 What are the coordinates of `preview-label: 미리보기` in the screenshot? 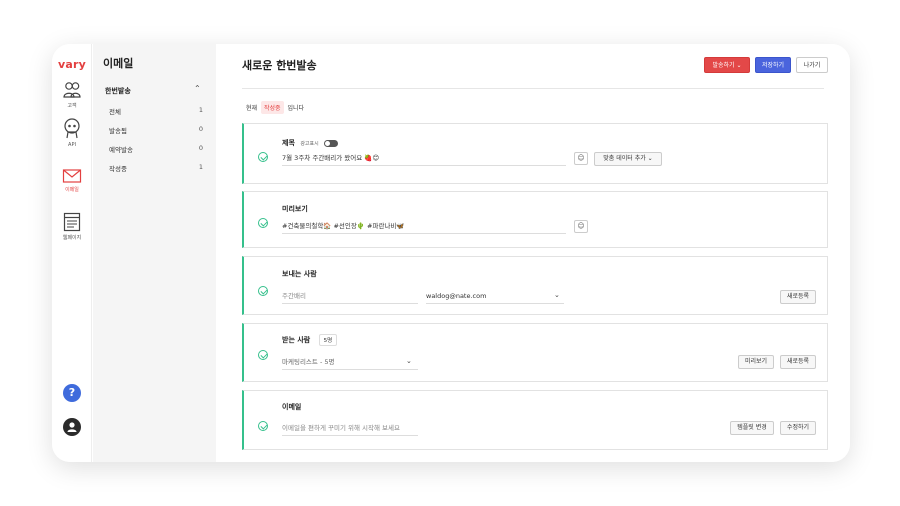 It's located at (295, 209).